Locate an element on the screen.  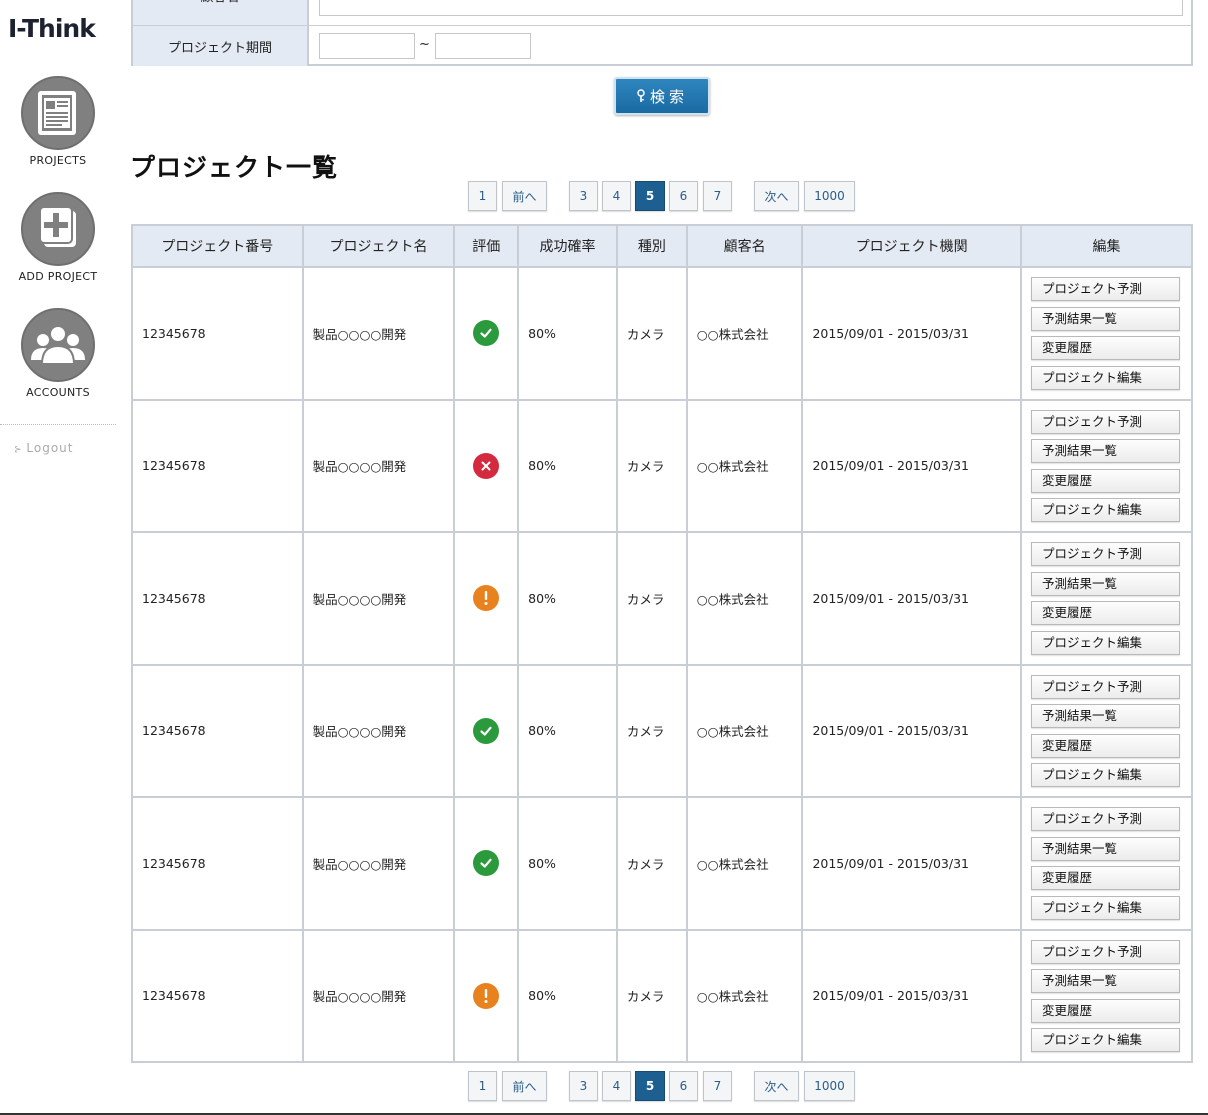
key-icon is located at coordinates (641, 95).